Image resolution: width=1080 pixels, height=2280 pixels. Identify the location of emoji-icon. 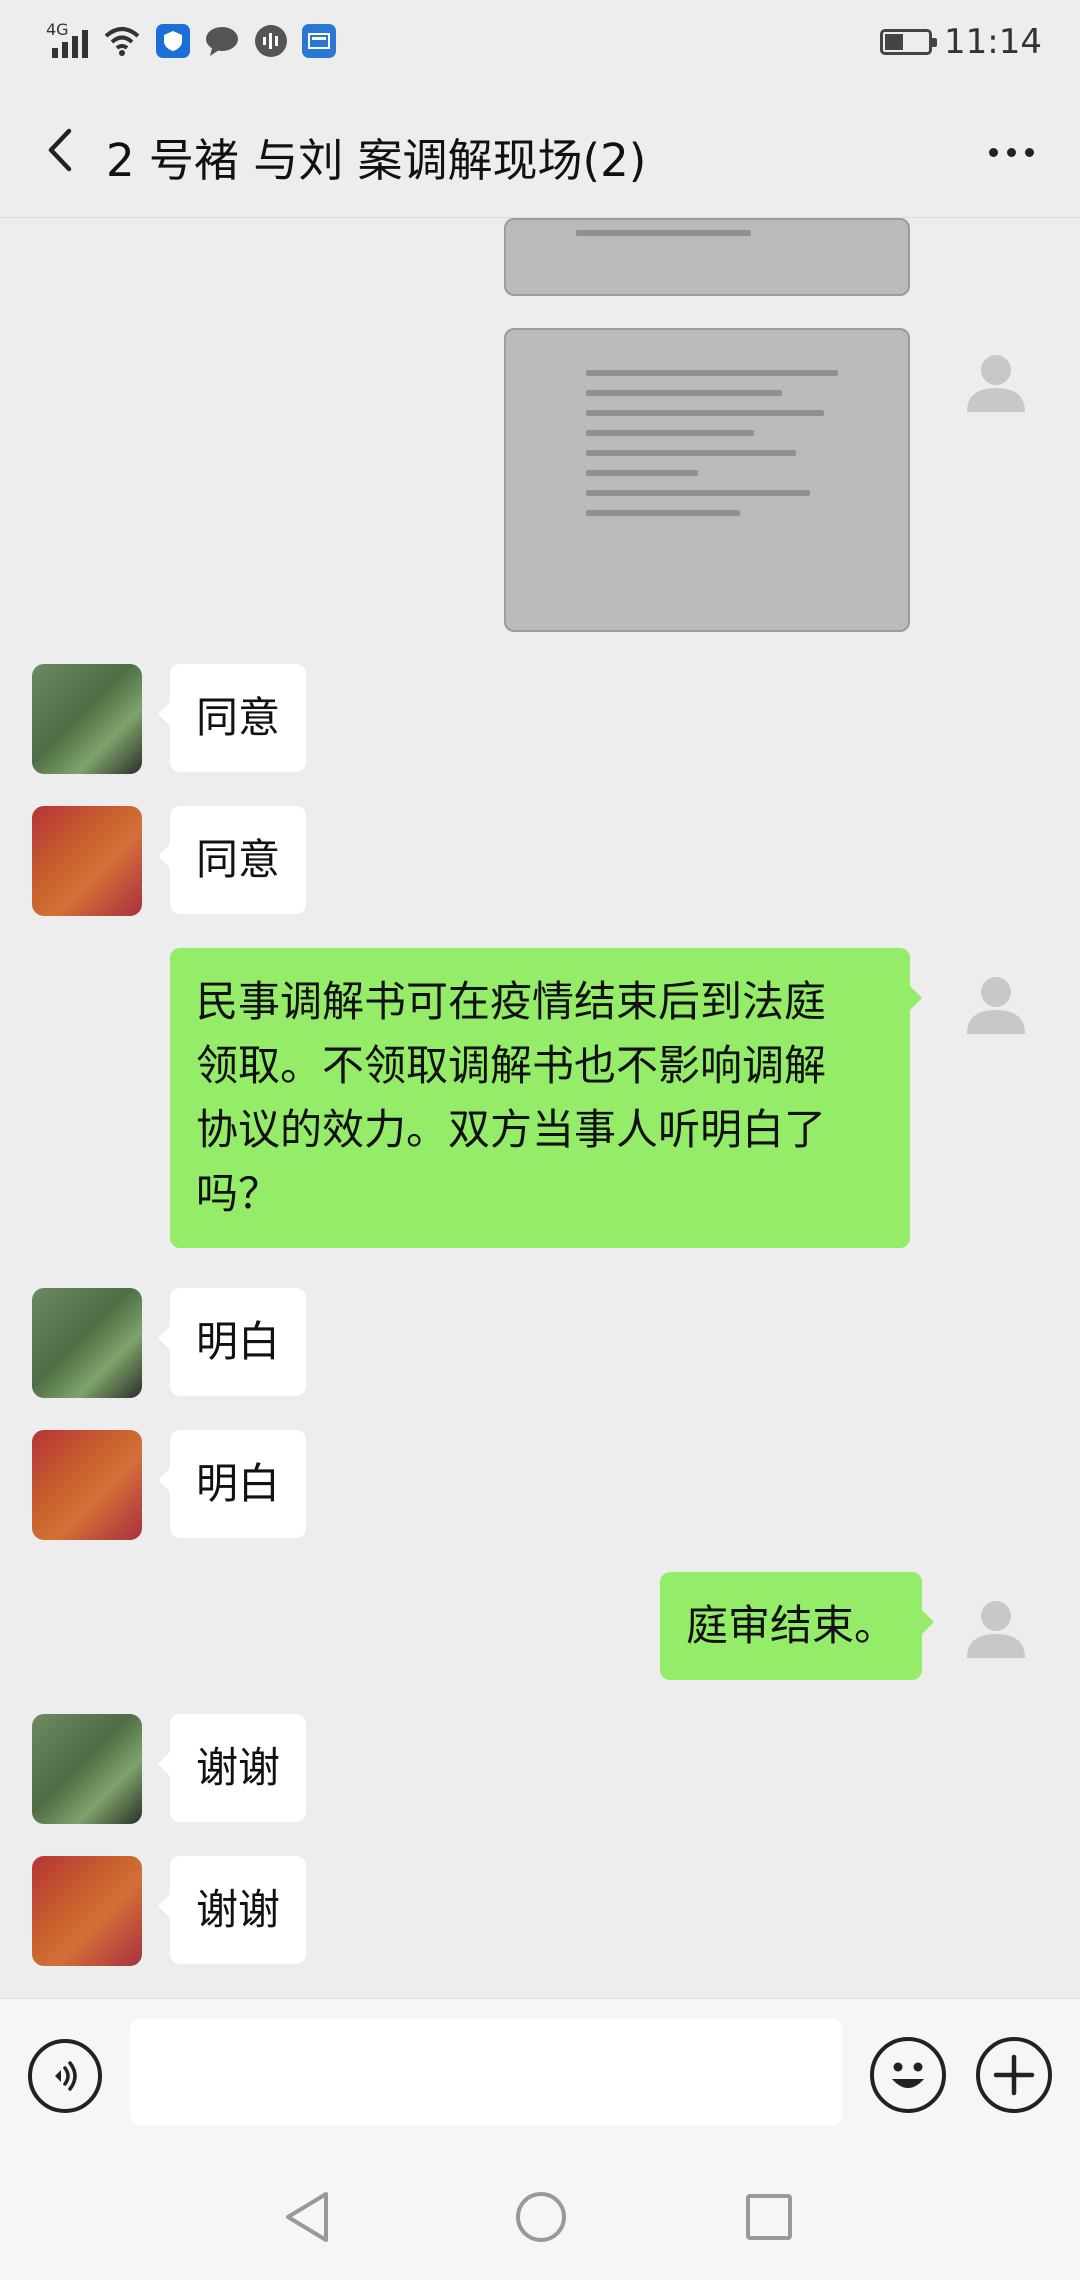
(908, 2075).